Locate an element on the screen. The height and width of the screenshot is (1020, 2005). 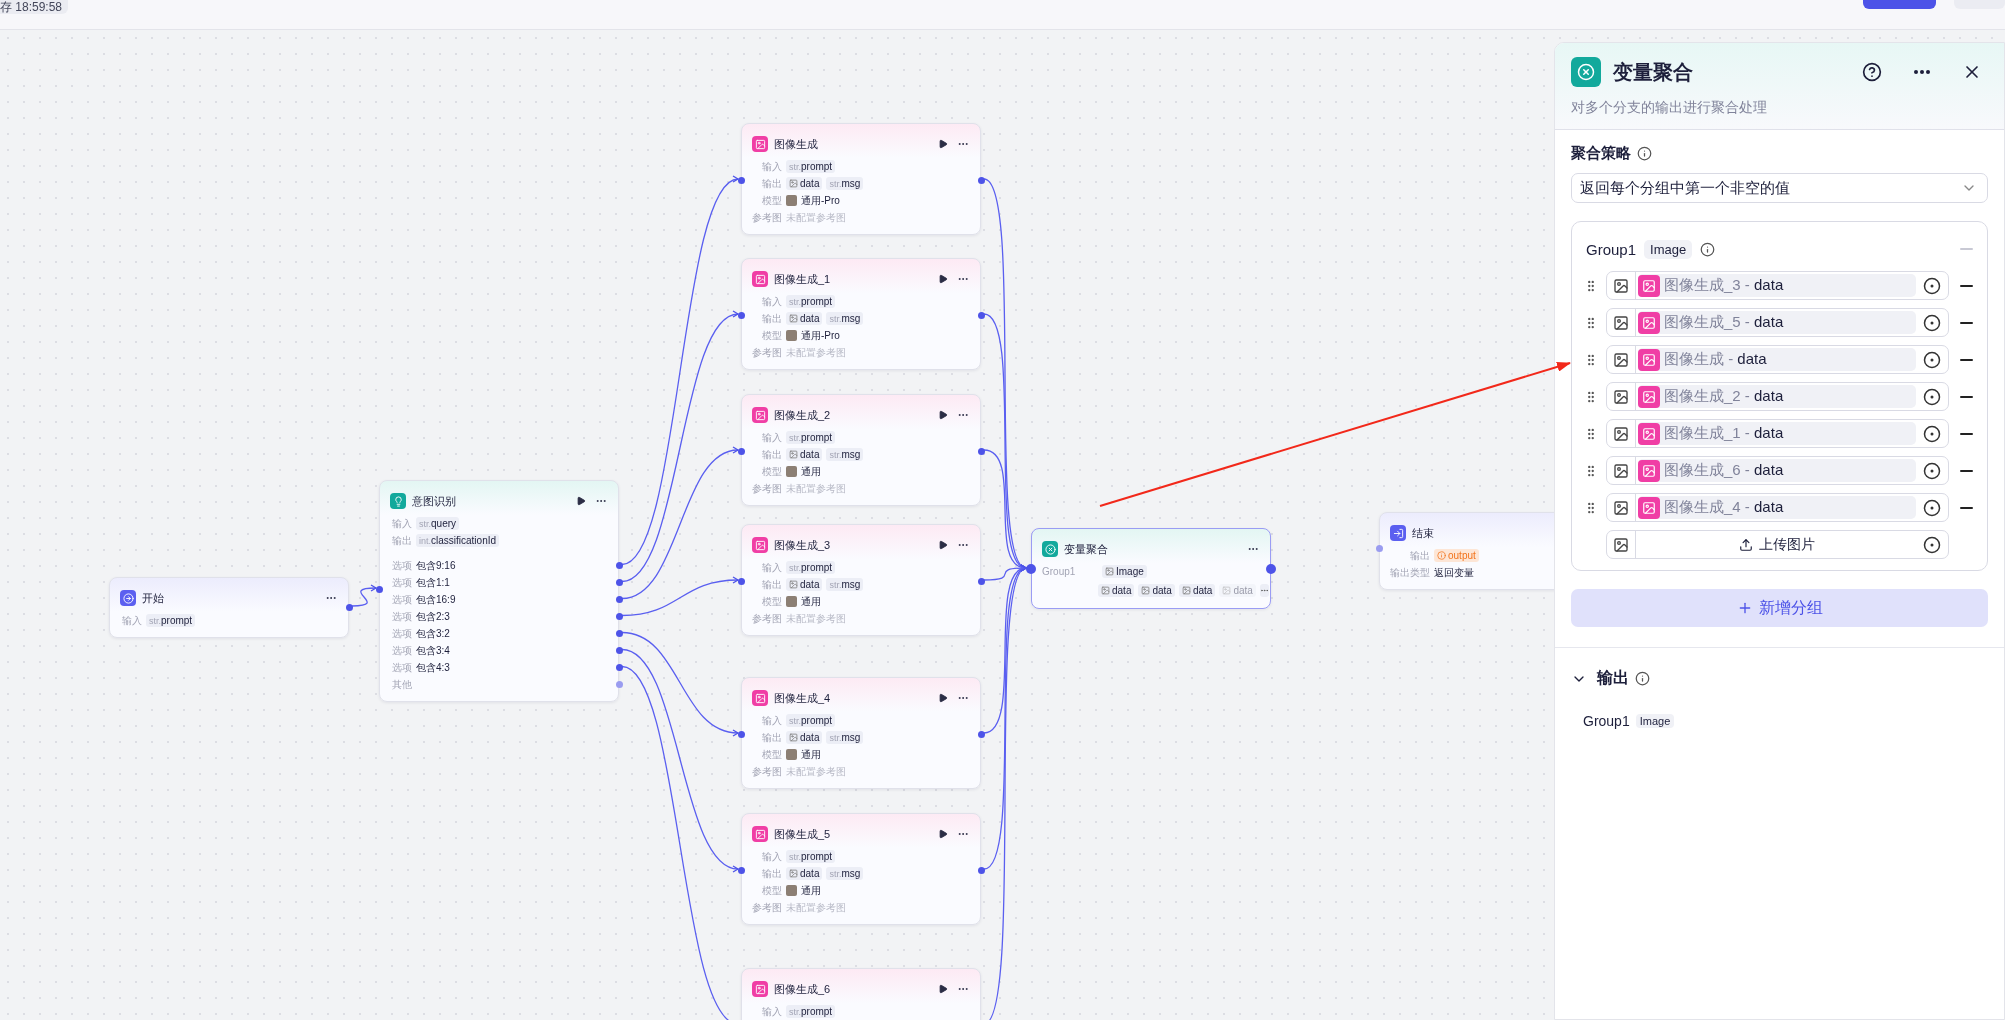
circle-x-icon is located at coordinates (1586, 72).